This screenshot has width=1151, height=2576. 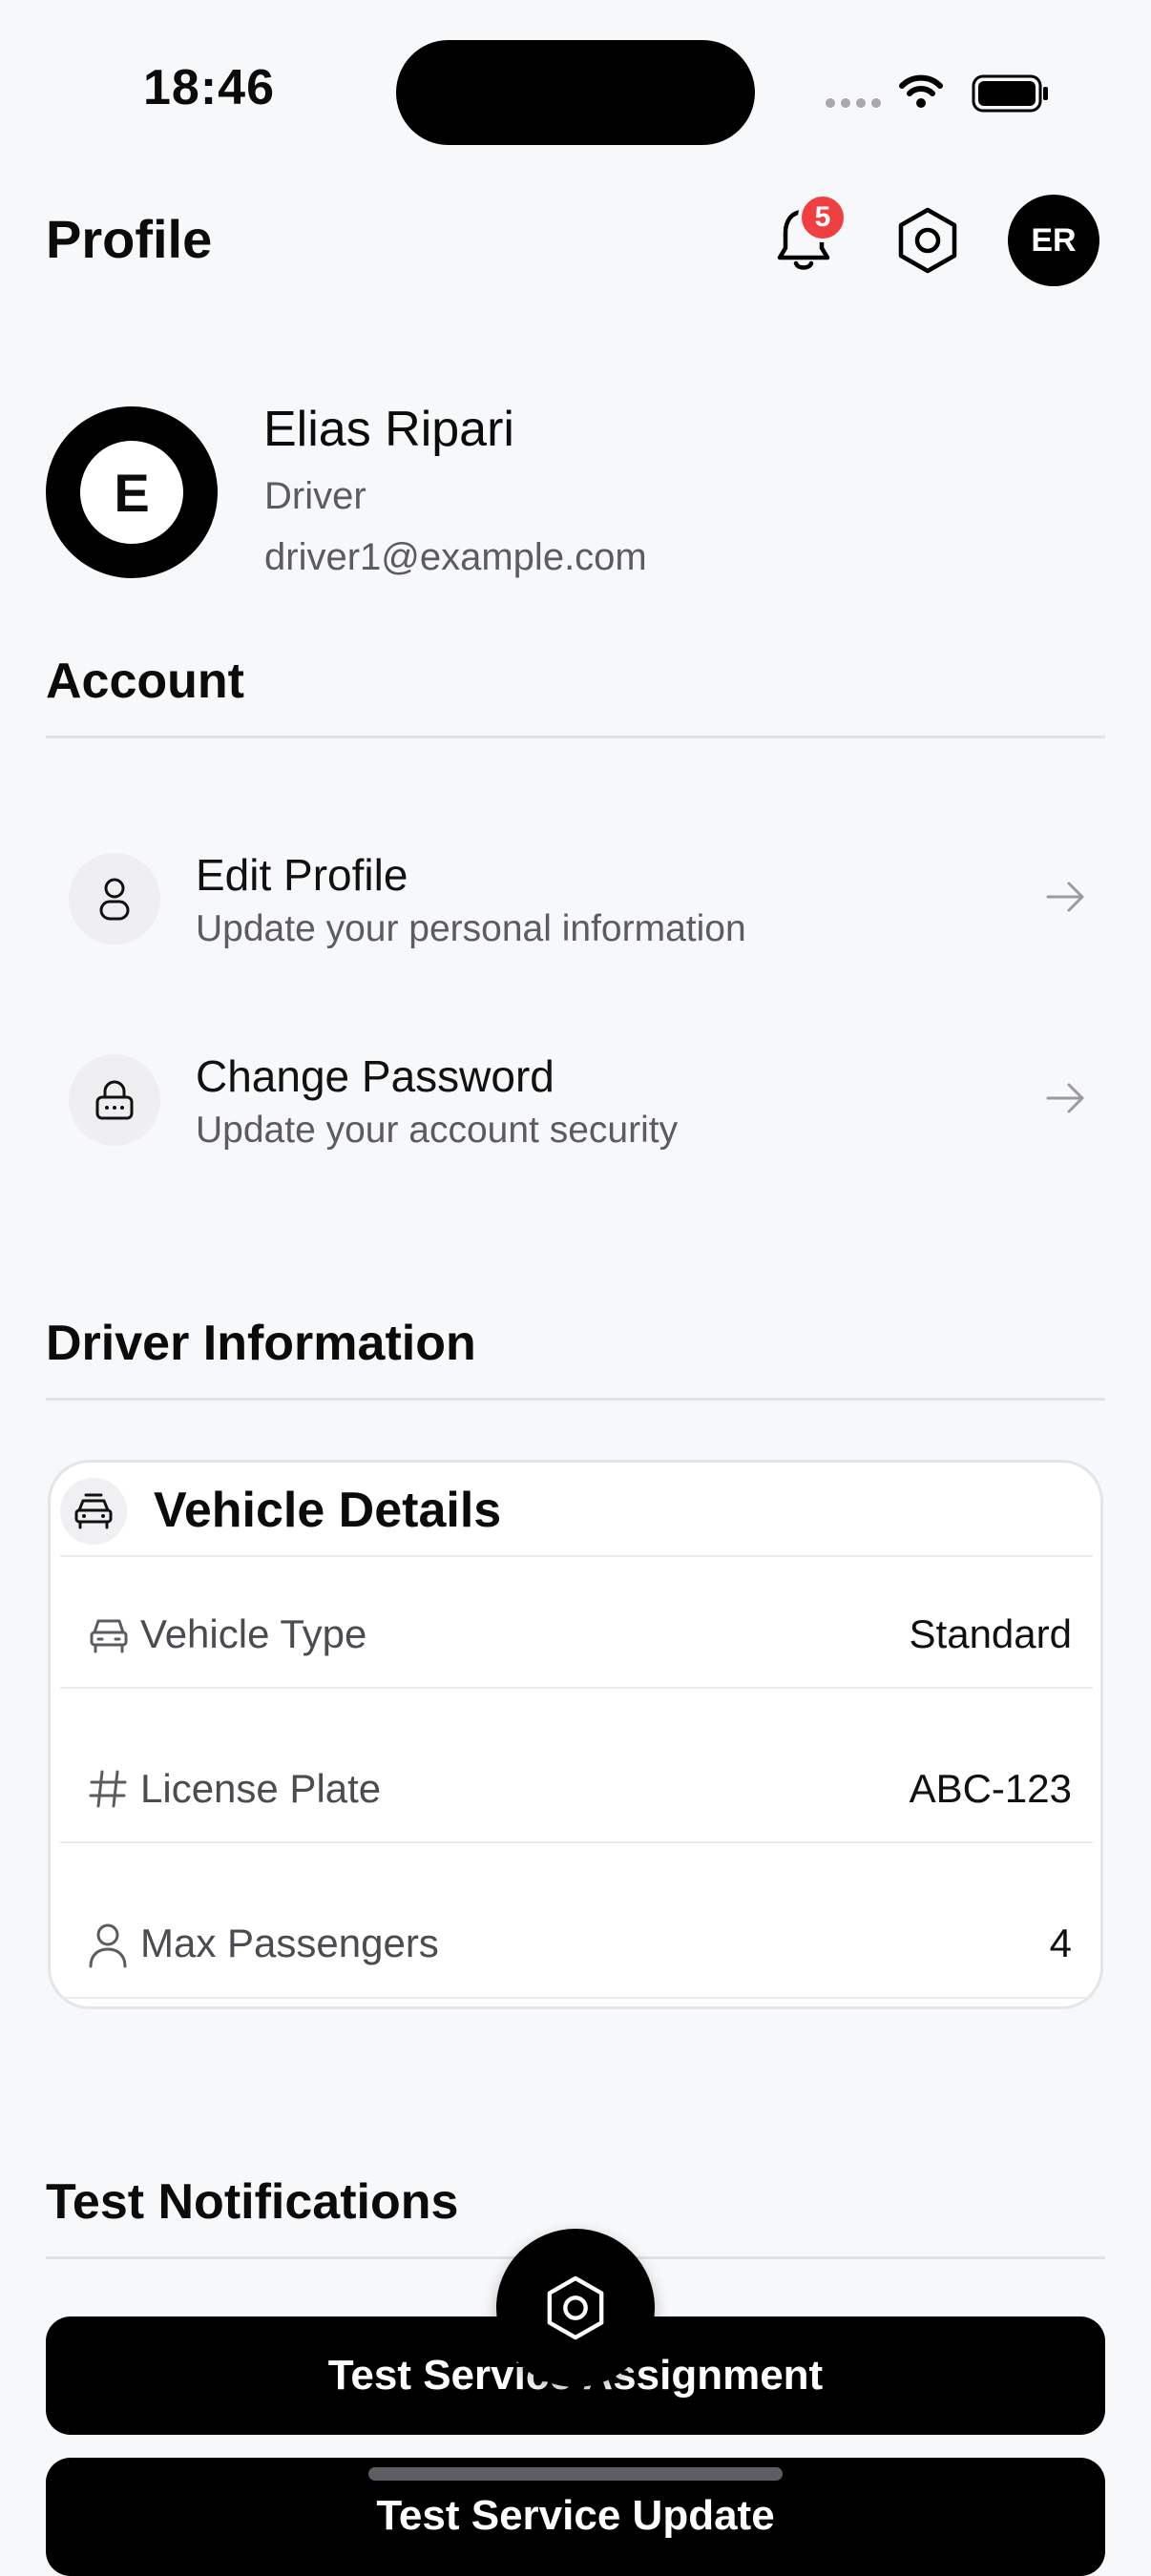 What do you see at coordinates (209, 87) in the screenshot?
I see `status-time: 18:46` at bounding box center [209, 87].